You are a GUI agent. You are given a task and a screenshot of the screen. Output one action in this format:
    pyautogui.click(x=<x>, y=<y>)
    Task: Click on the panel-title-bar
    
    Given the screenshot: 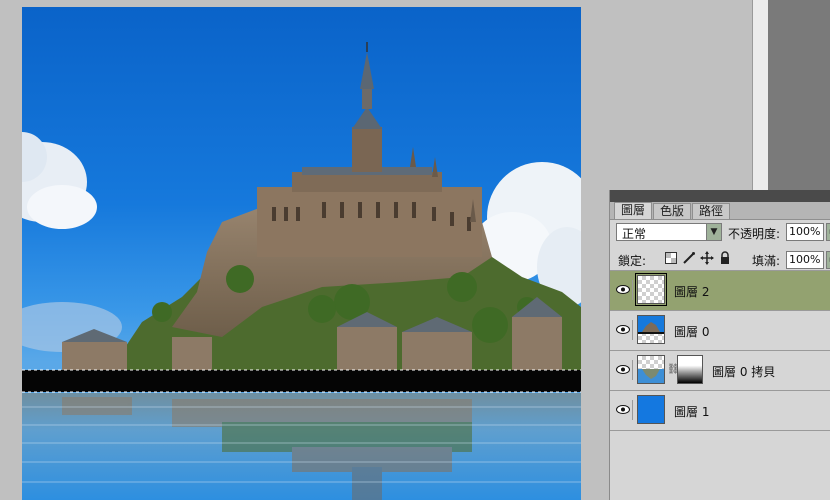 What is the action you would take?
    pyautogui.click(x=720, y=196)
    